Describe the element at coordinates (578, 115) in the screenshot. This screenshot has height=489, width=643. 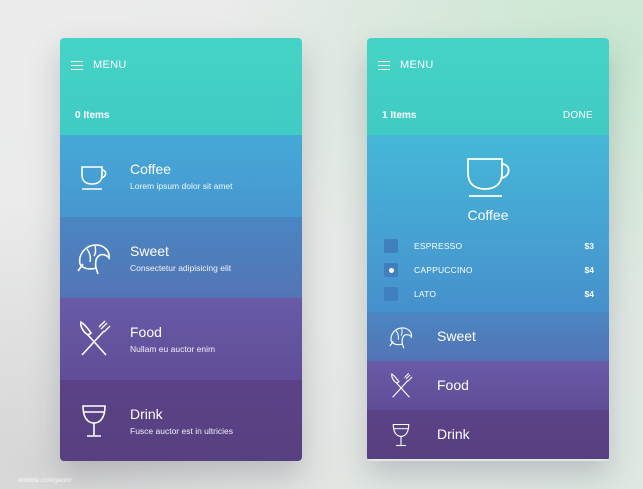
I see `done-button: DONE` at that location.